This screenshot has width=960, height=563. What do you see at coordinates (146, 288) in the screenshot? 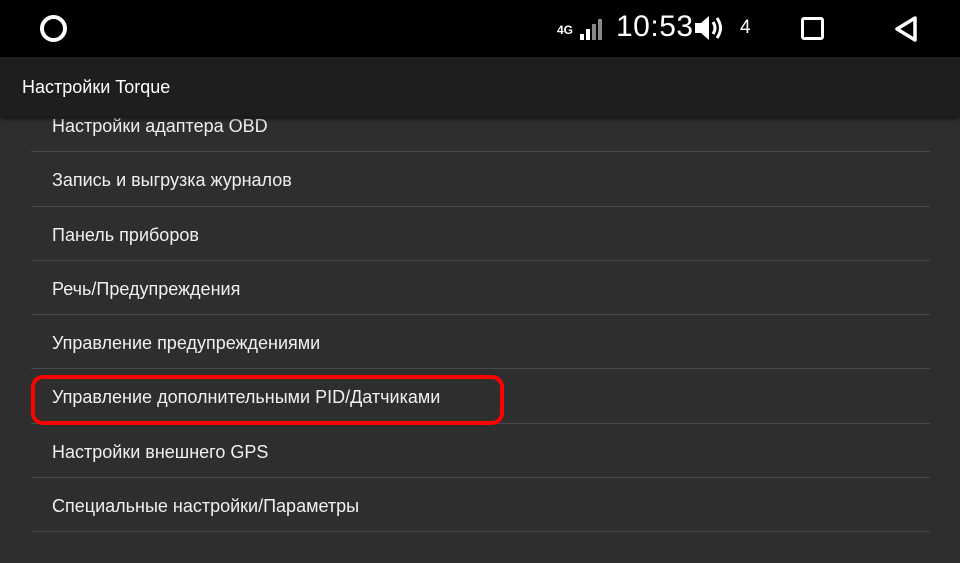
I see `settings-item-label: Речь/Предупреждения` at bounding box center [146, 288].